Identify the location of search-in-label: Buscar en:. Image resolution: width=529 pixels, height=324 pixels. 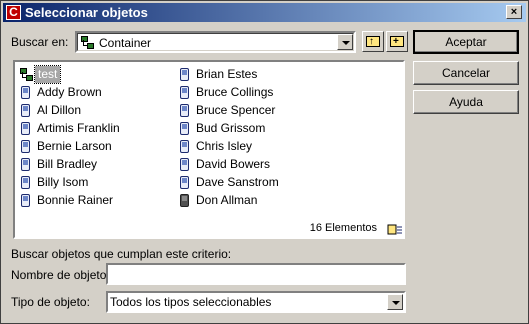
(40, 42).